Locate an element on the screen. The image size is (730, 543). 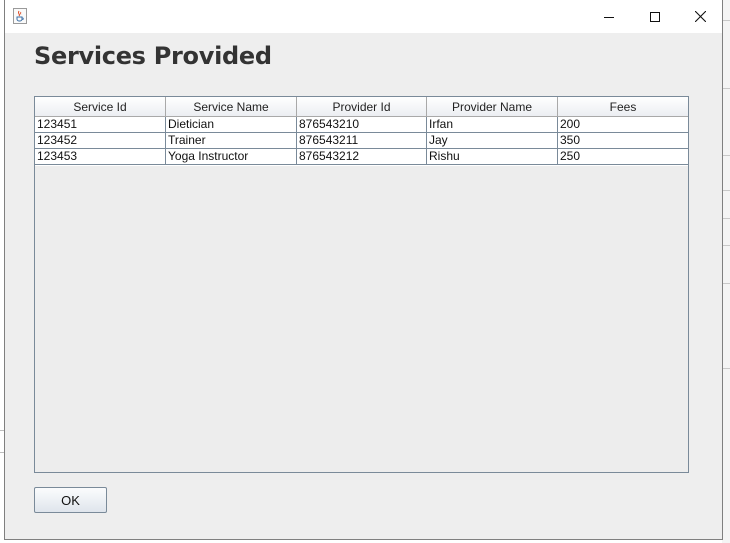
close-icon is located at coordinates (700, 16).